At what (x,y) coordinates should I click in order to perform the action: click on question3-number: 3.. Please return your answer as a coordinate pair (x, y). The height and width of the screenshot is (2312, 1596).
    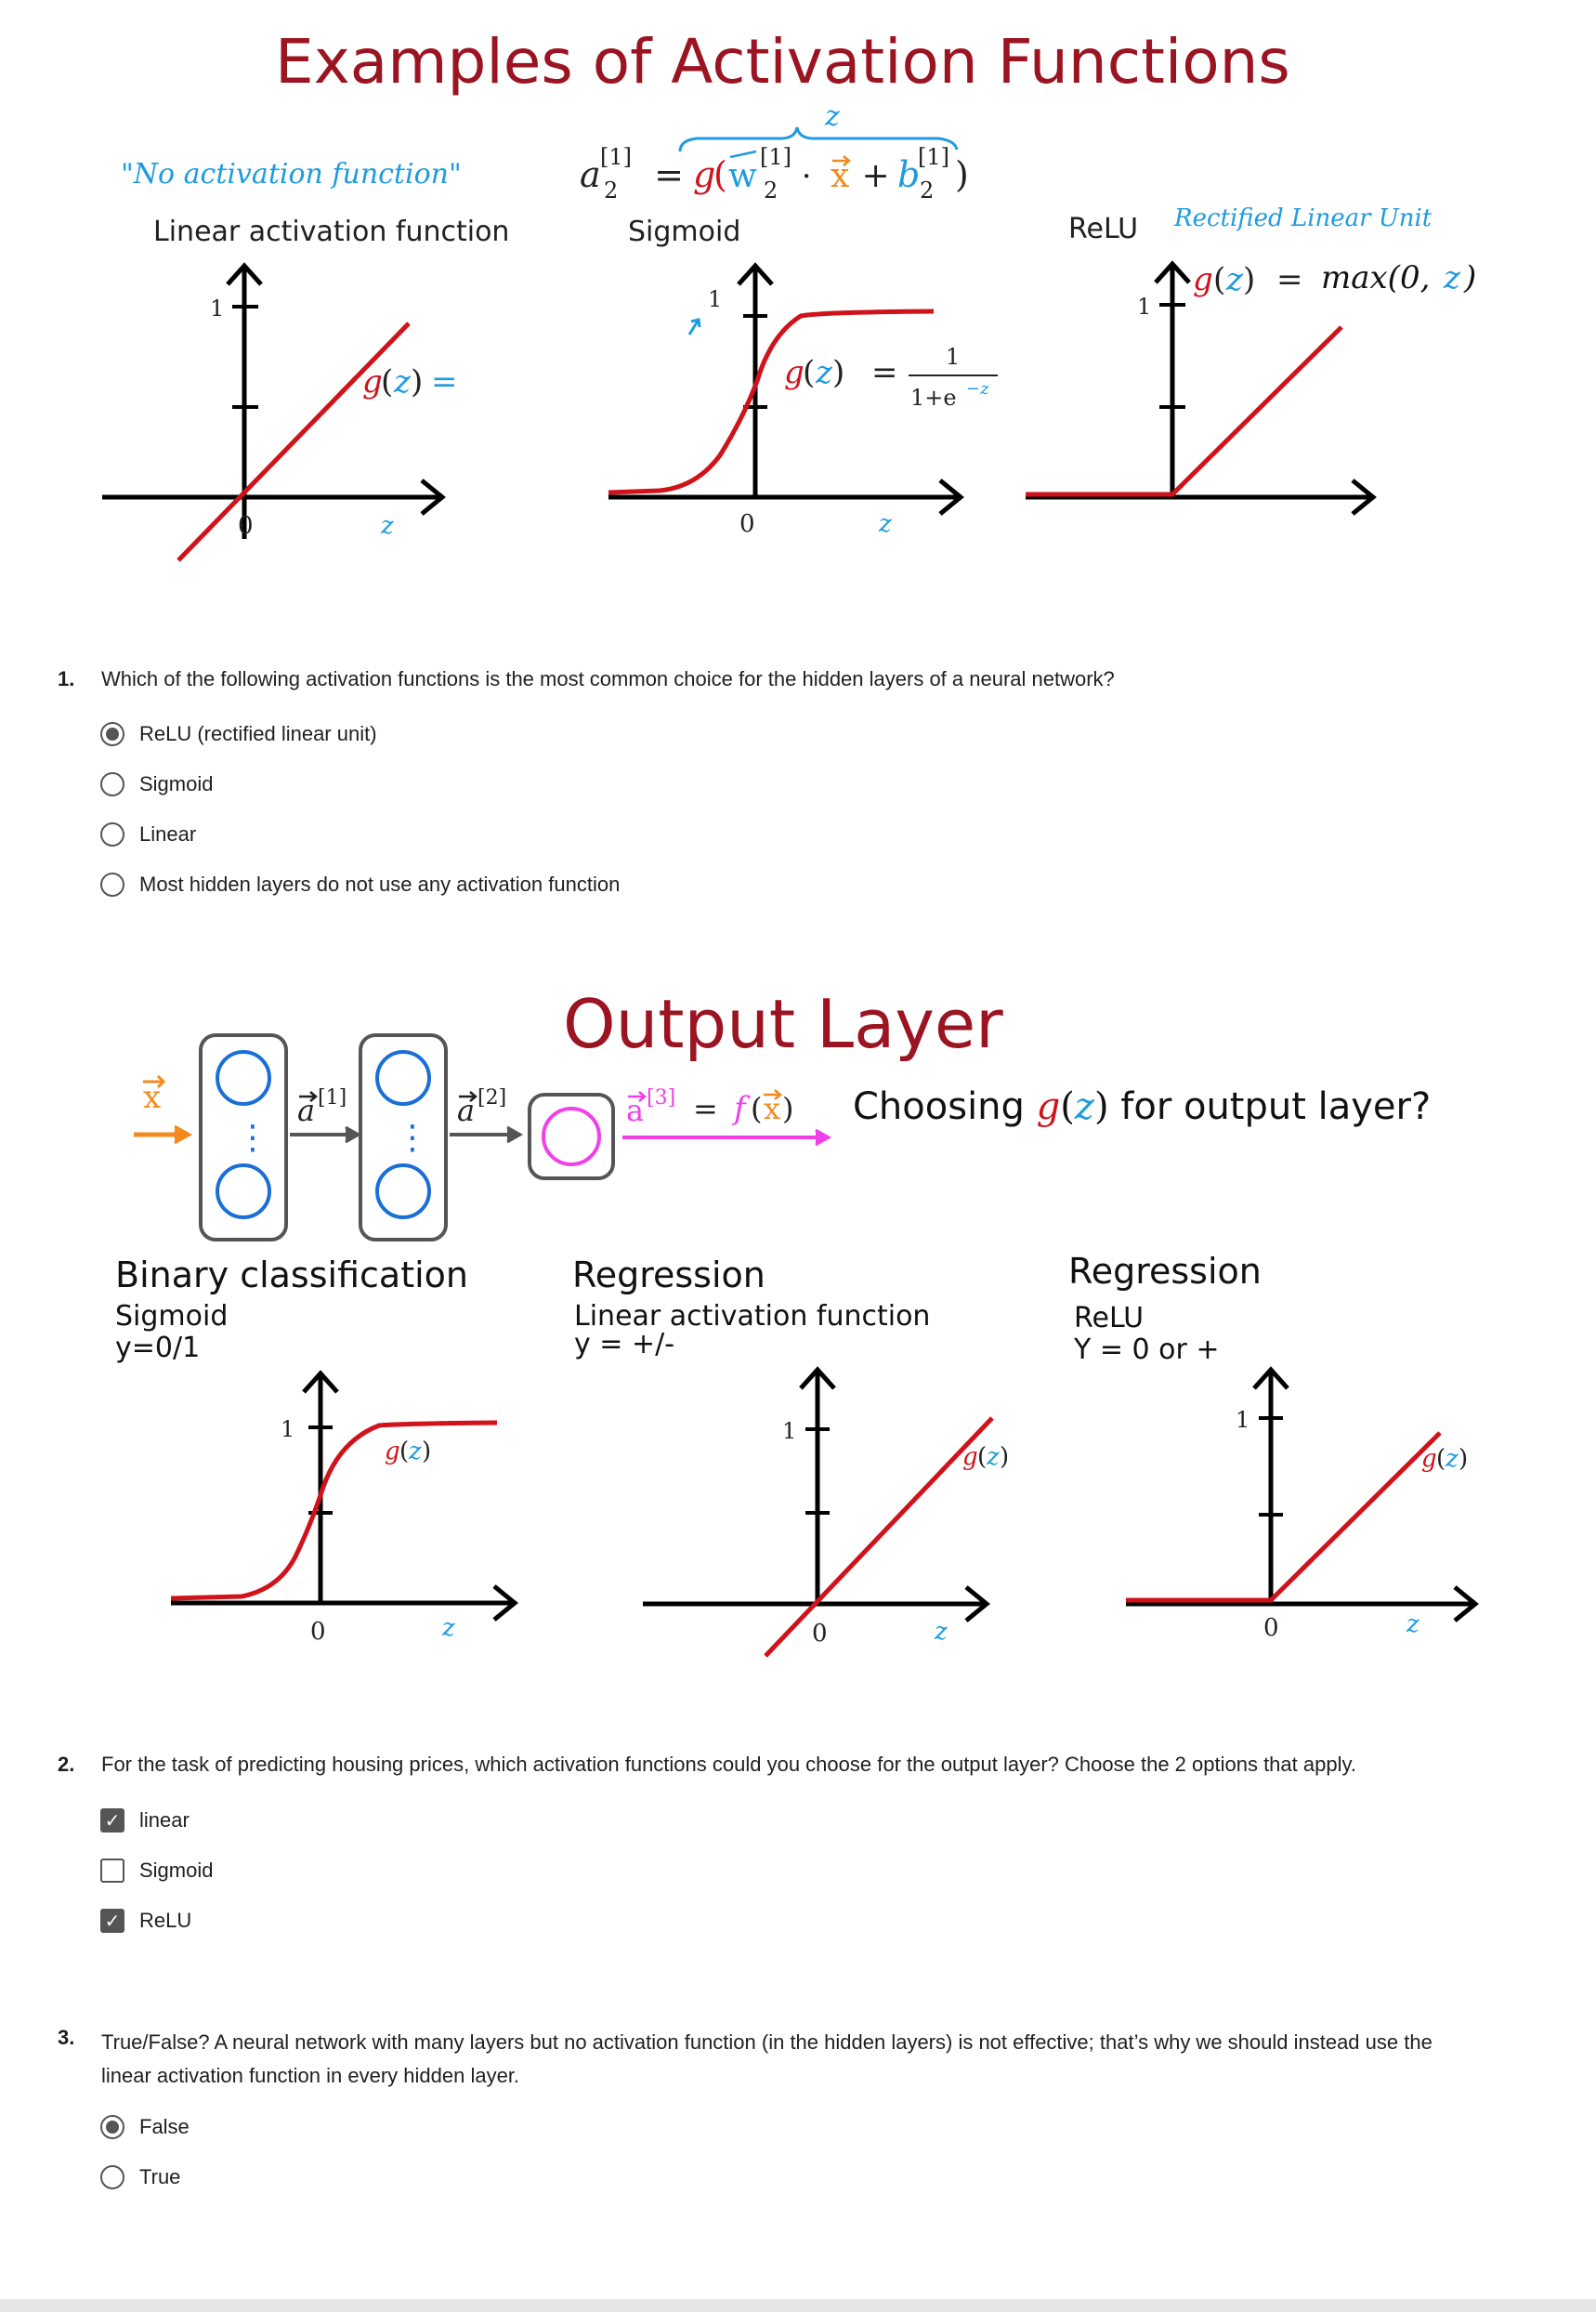
    Looking at the image, I should click on (67, 2038).